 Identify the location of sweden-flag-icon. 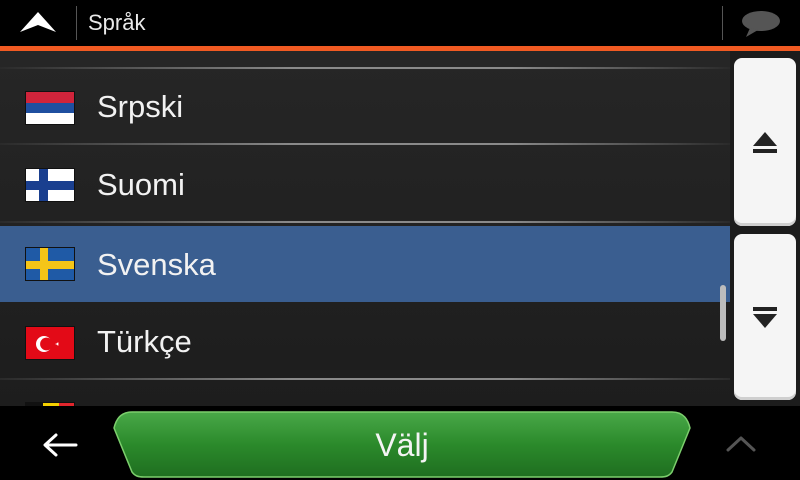
(50, 264).